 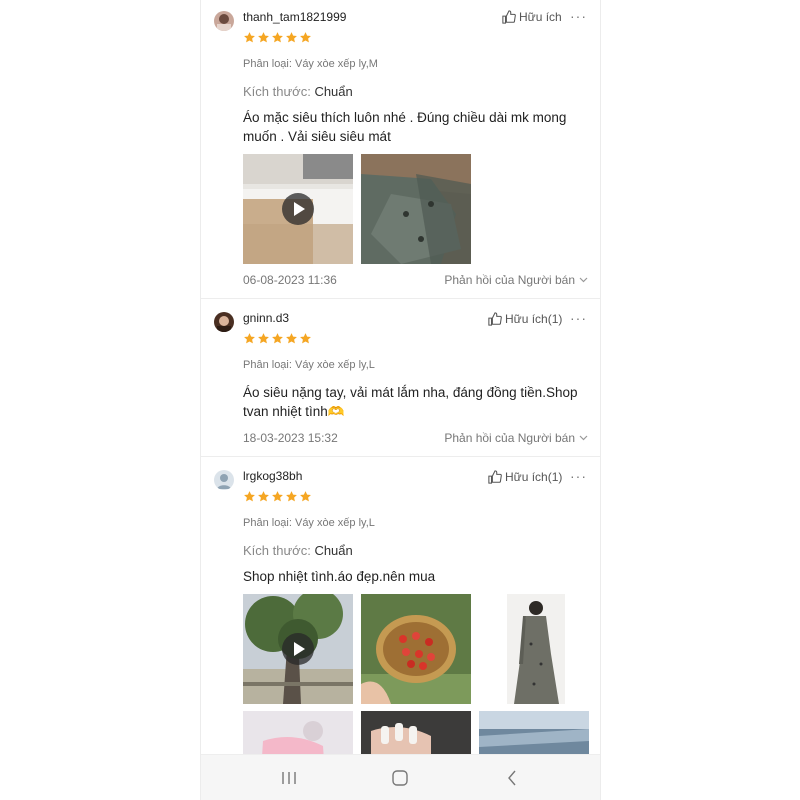 I want to click on back-button, so click(x=512, y=777).